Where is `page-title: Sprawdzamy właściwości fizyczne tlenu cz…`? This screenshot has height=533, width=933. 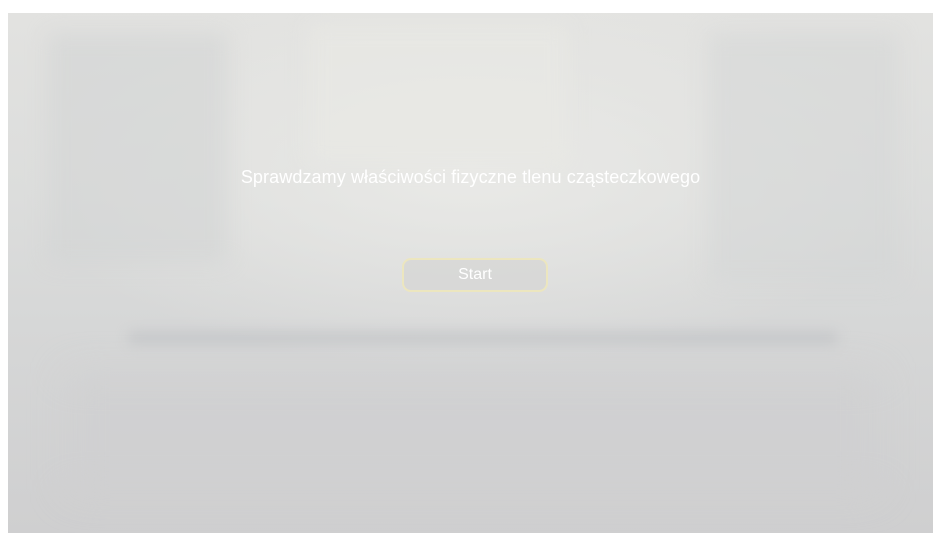
page-title: Sprawdzamy właściwości fizyczne tlenu cz… is located at coordinates (470, 177).